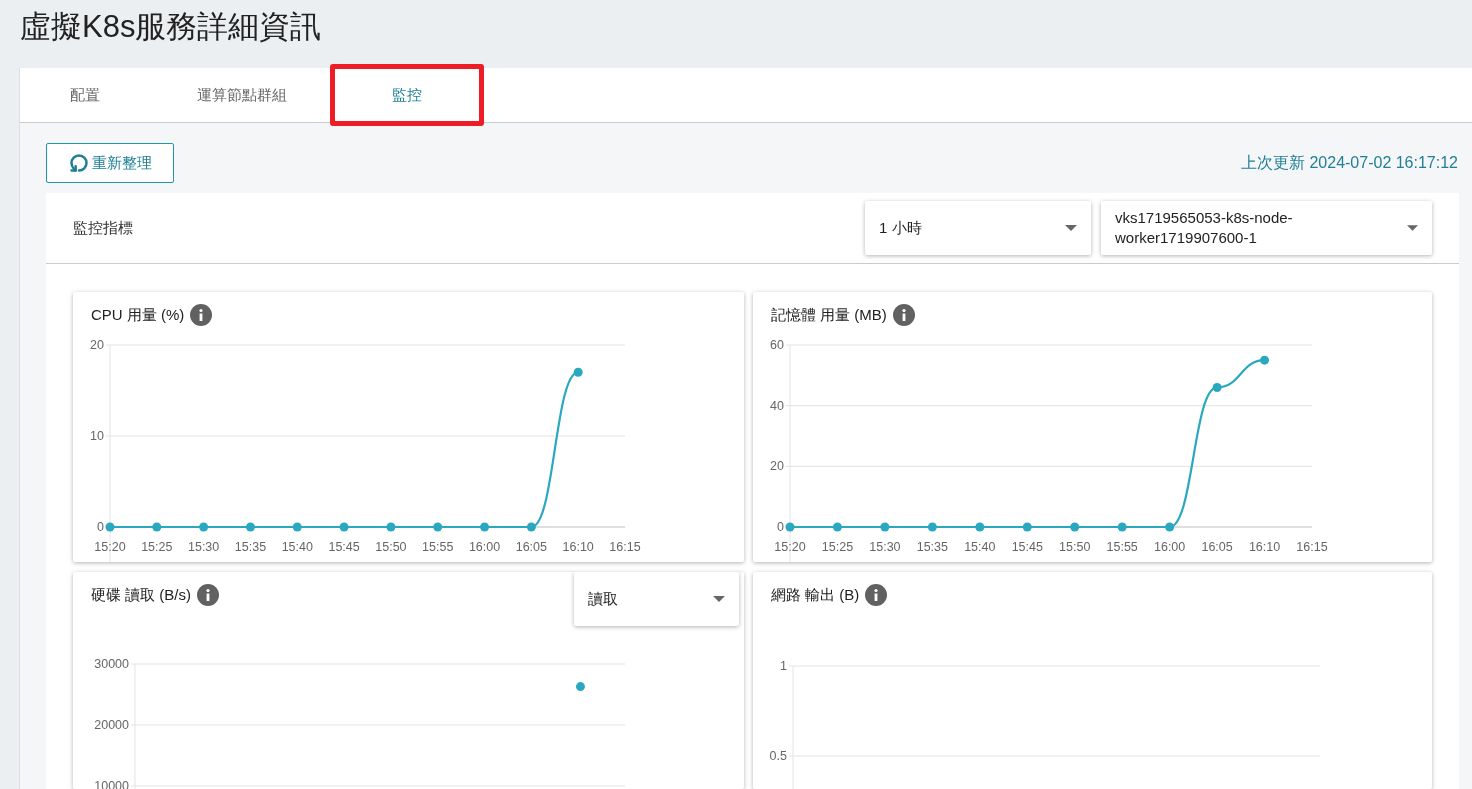 This screenshot has height=789, width=1472. What do you see at coordinates (1349, 162) in the screenshot?
I see `last-updated-text: 上次更新 2024-07-02 16:17:12` at bounding box center [1349, 162].